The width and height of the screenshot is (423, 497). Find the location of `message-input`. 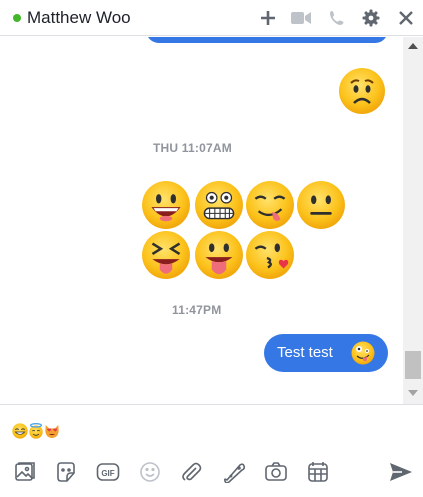

message-input is located at coordinates (36, 434).